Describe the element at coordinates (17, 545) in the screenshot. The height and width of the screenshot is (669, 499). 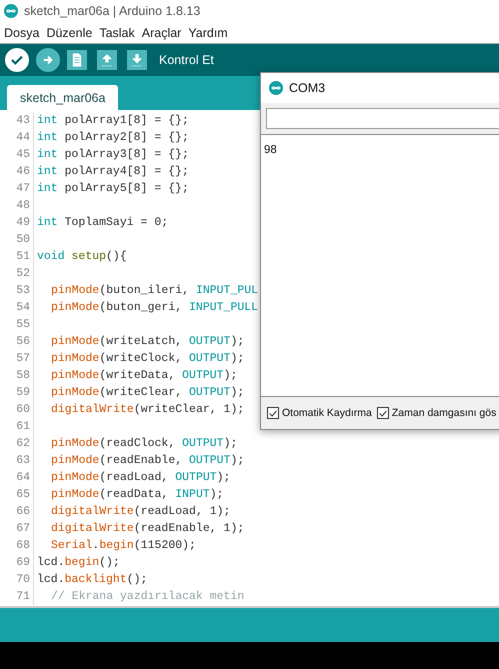
I see `line-number: 68` at that location.